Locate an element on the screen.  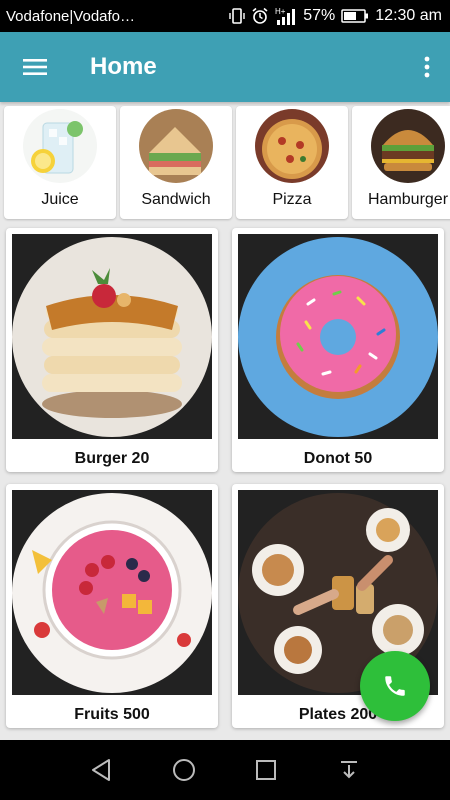
category-label: Juice is located at coordinates (60, 199).